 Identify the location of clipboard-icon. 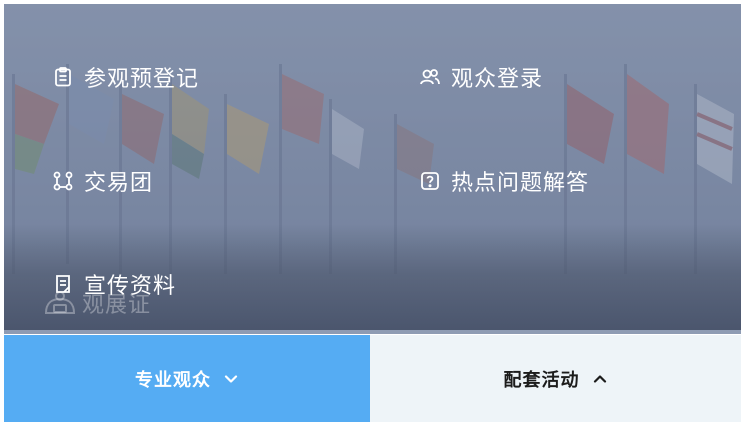
(63, 77).